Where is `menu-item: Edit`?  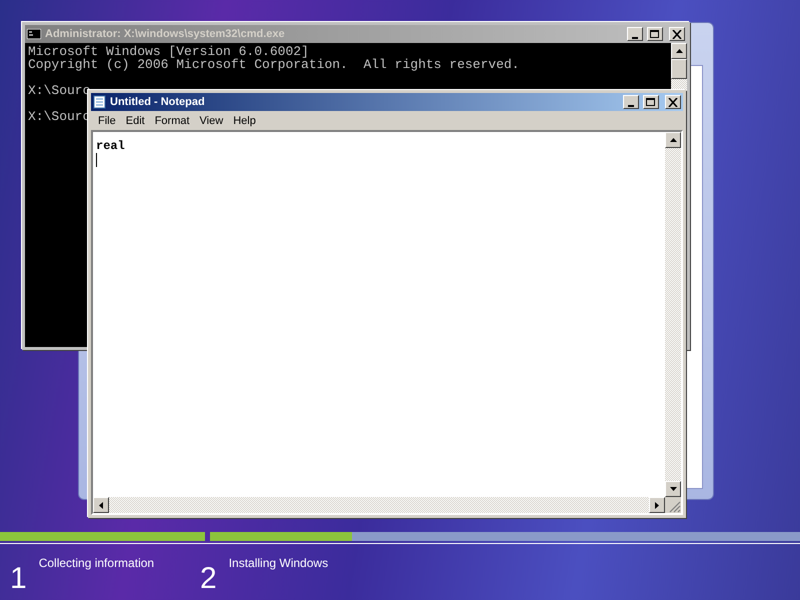 menu-item: Edit is located at coordinates (135, 120).